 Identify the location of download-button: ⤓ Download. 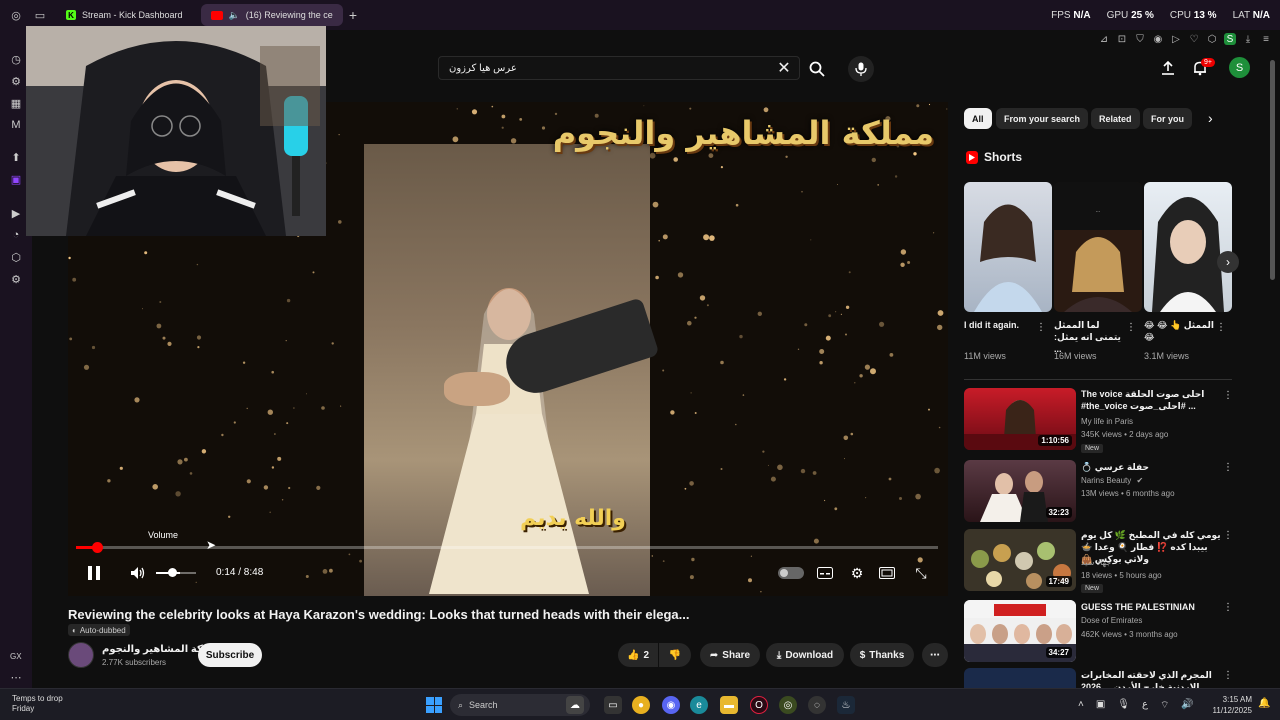
(805, 655).